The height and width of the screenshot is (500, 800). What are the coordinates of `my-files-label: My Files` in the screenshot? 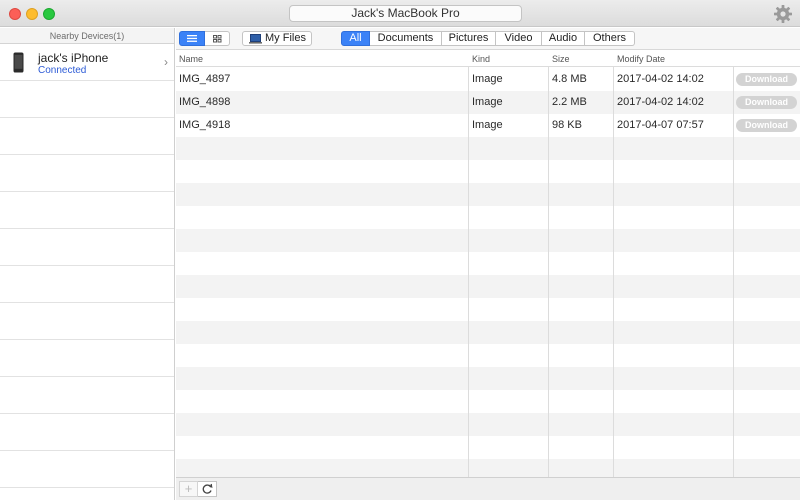 It's located at (285, 38).